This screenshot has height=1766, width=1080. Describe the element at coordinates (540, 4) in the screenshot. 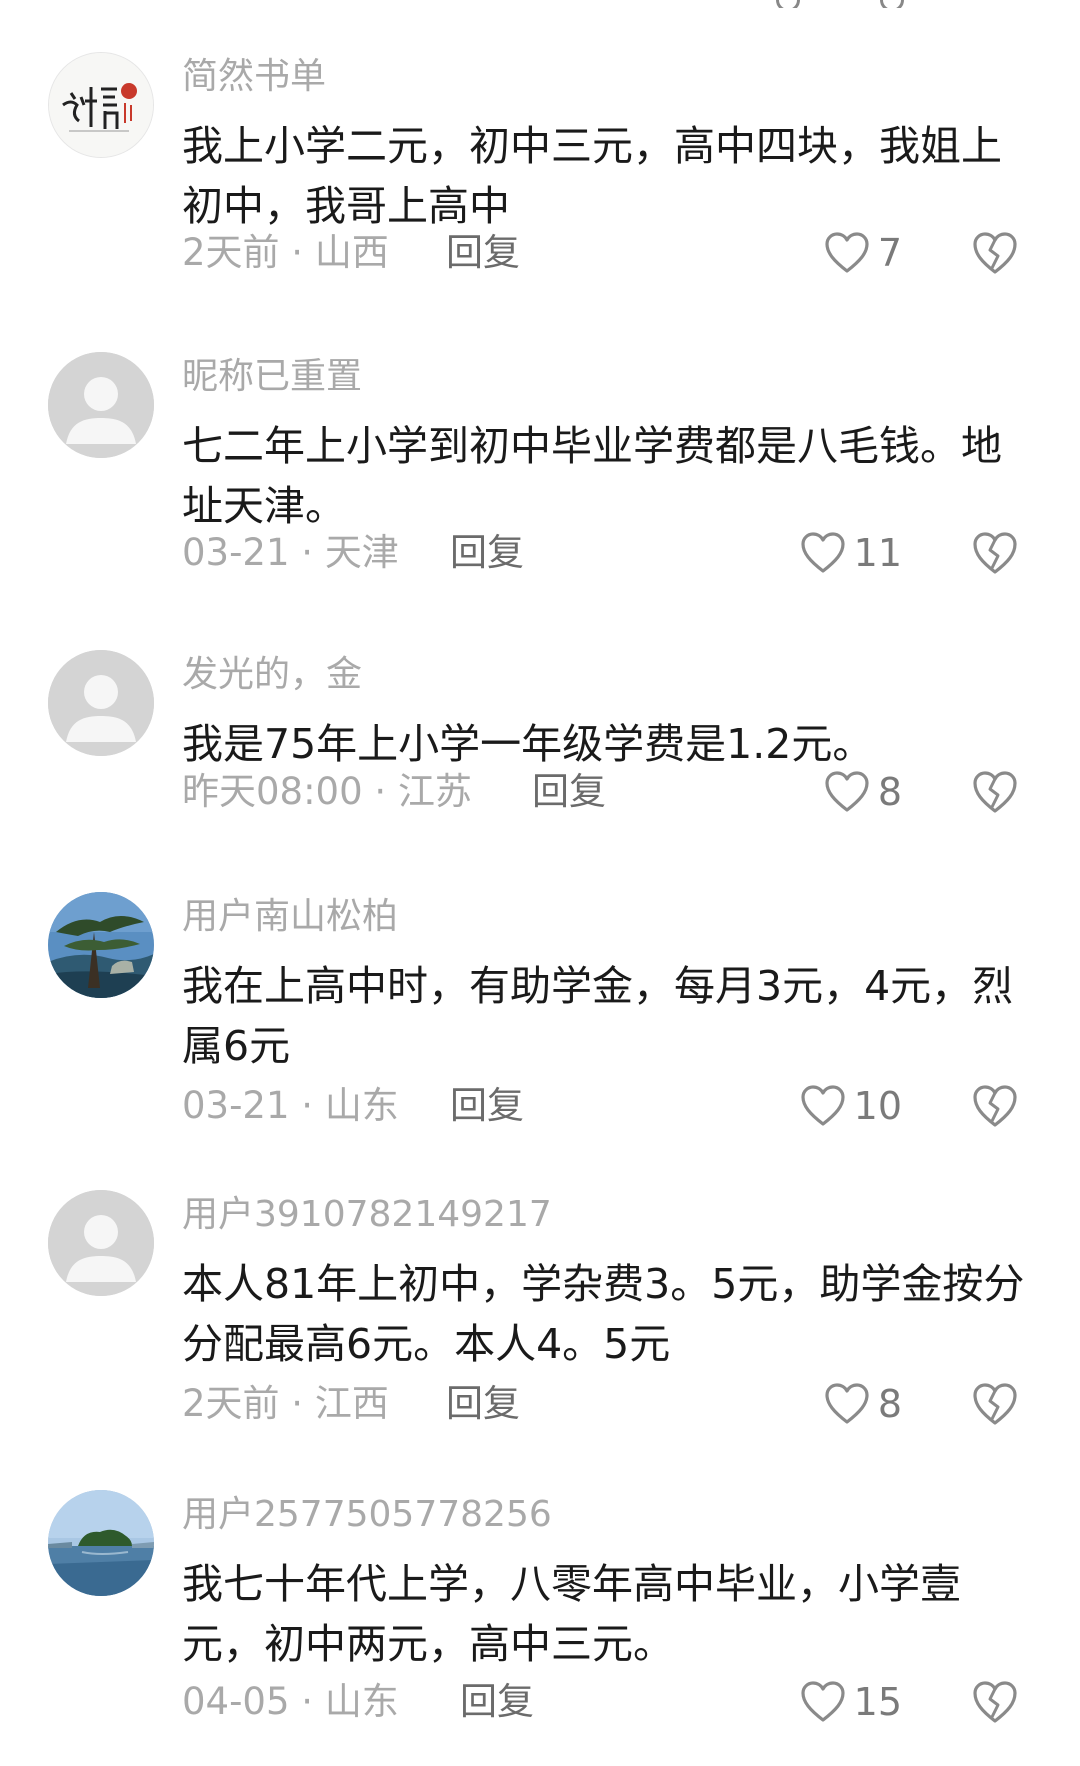

I see `previous-comment-remnant` at that location.